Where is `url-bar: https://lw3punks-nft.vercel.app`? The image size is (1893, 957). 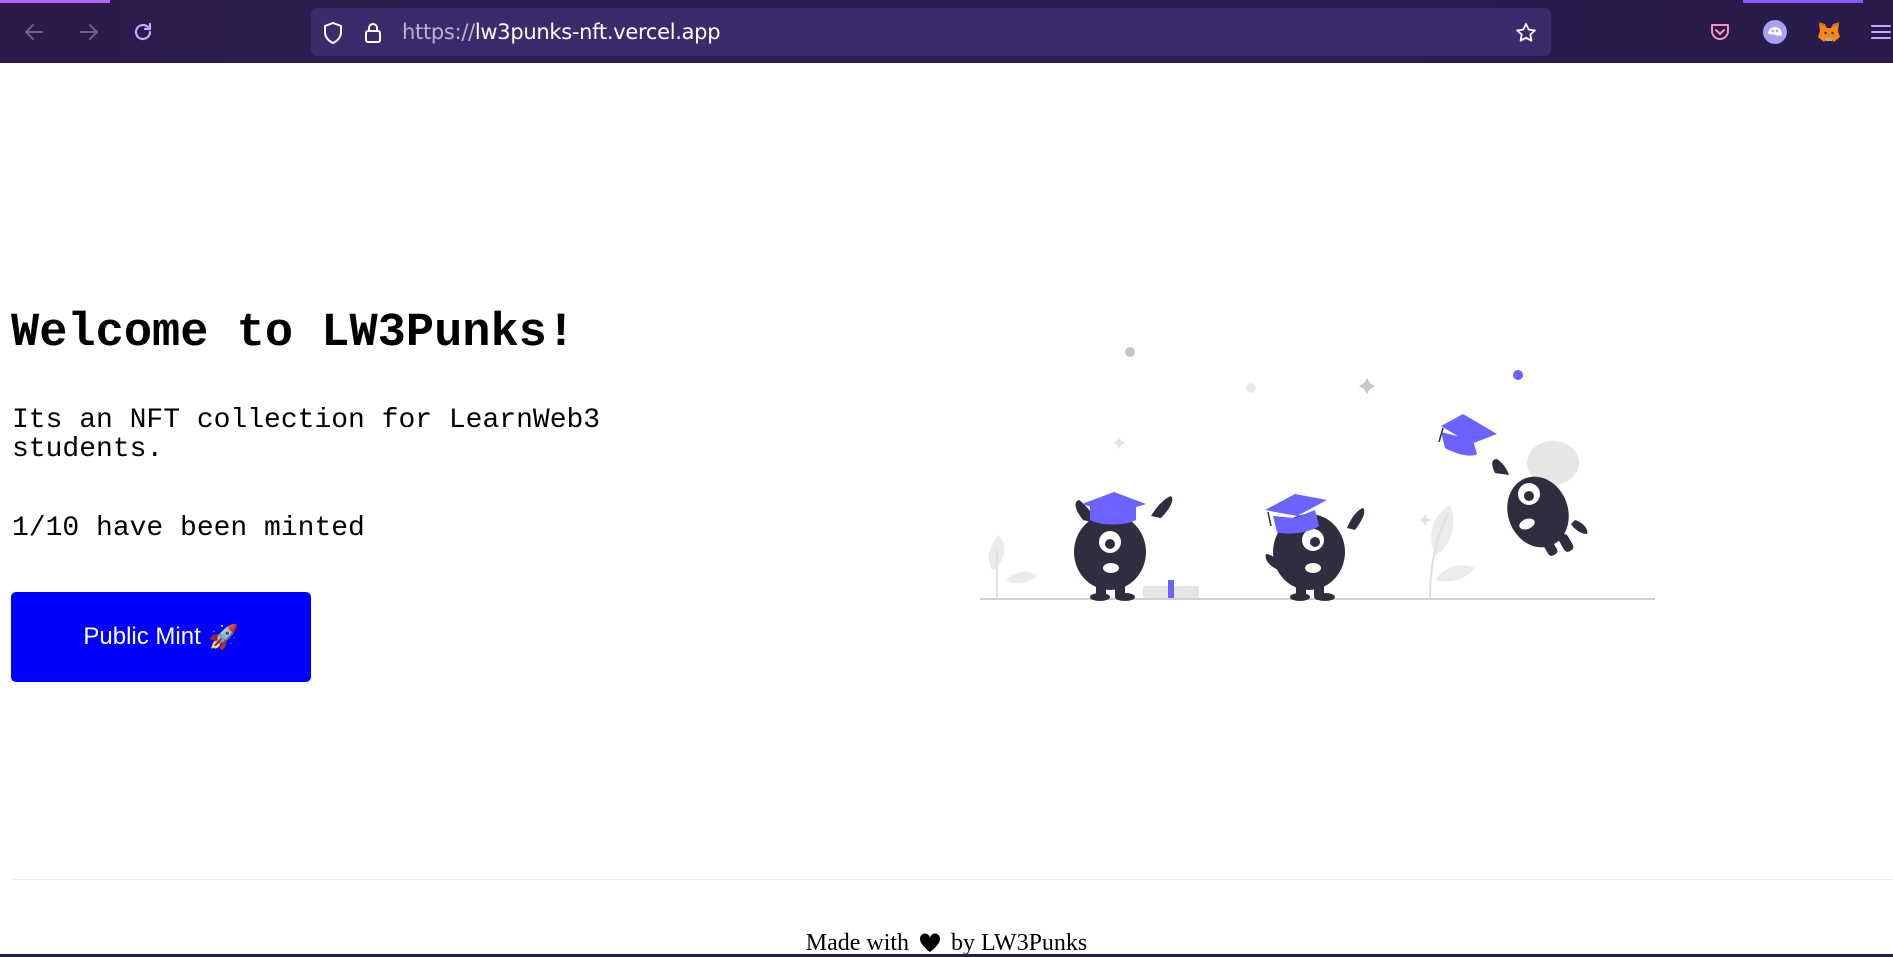 url-bar: https://lw3punks-nft.vercel.app is located at coordinates (931, 32).